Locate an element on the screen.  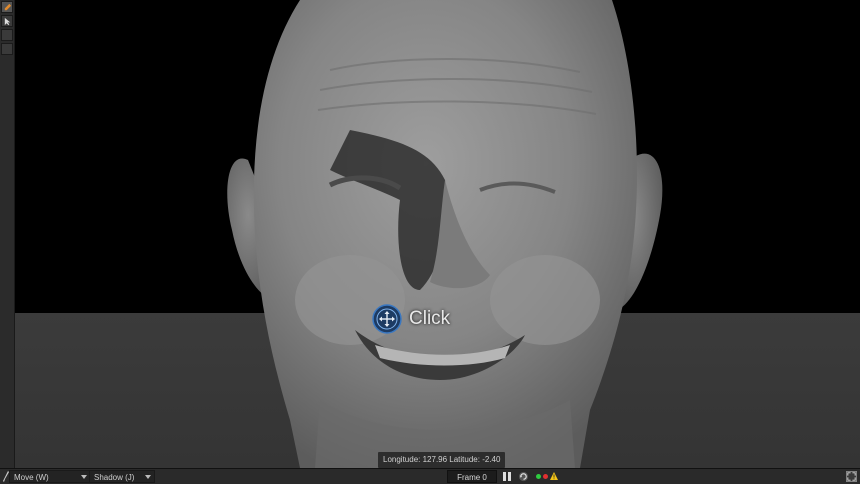
shadow-dropdown: Shadow (J) is located at coordinates (122, 476).